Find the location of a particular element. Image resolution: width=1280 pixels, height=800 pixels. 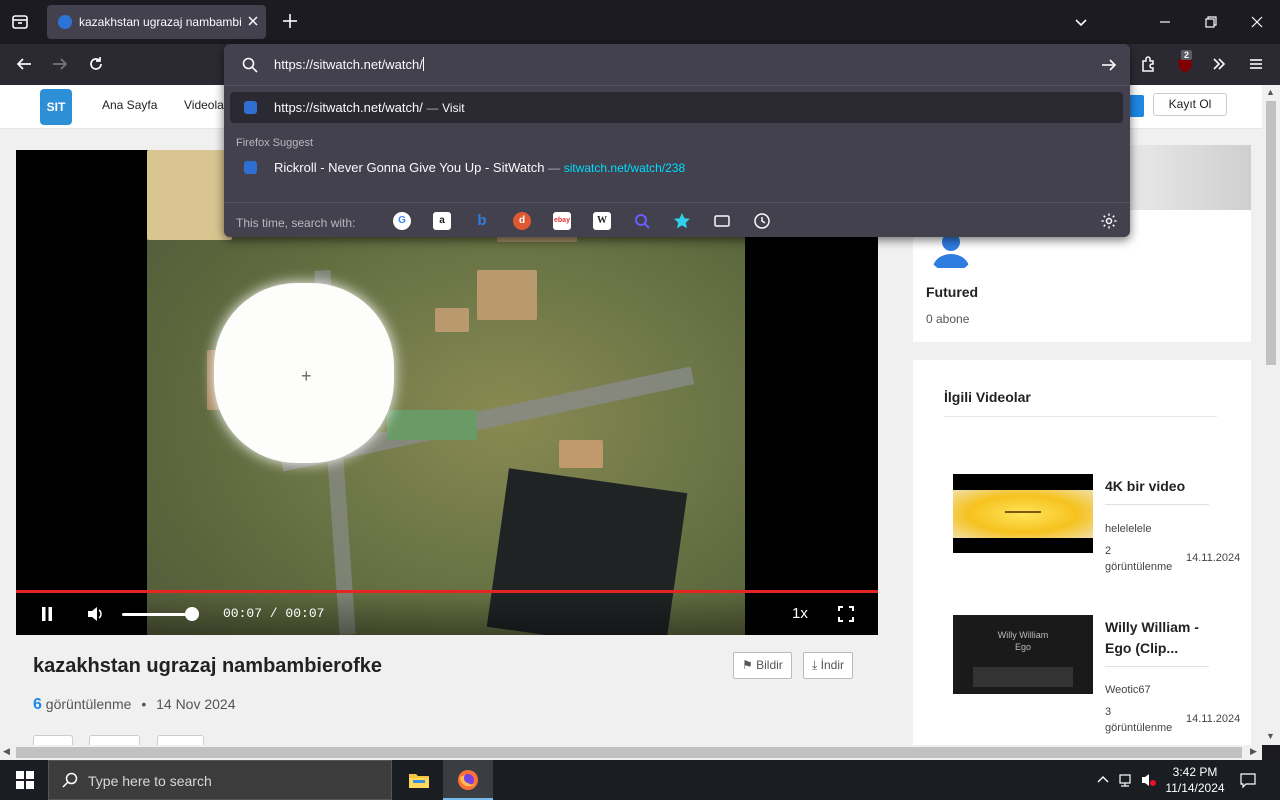

horizontal-scrollbar: ◀ ▶ is located at coordinates (631, 752).